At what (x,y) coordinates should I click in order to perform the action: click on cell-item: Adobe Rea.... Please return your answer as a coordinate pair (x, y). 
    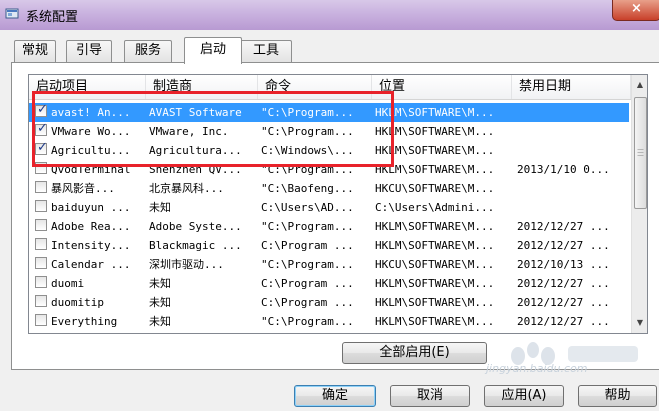
    Looking at the image, I should click on (91, 226).